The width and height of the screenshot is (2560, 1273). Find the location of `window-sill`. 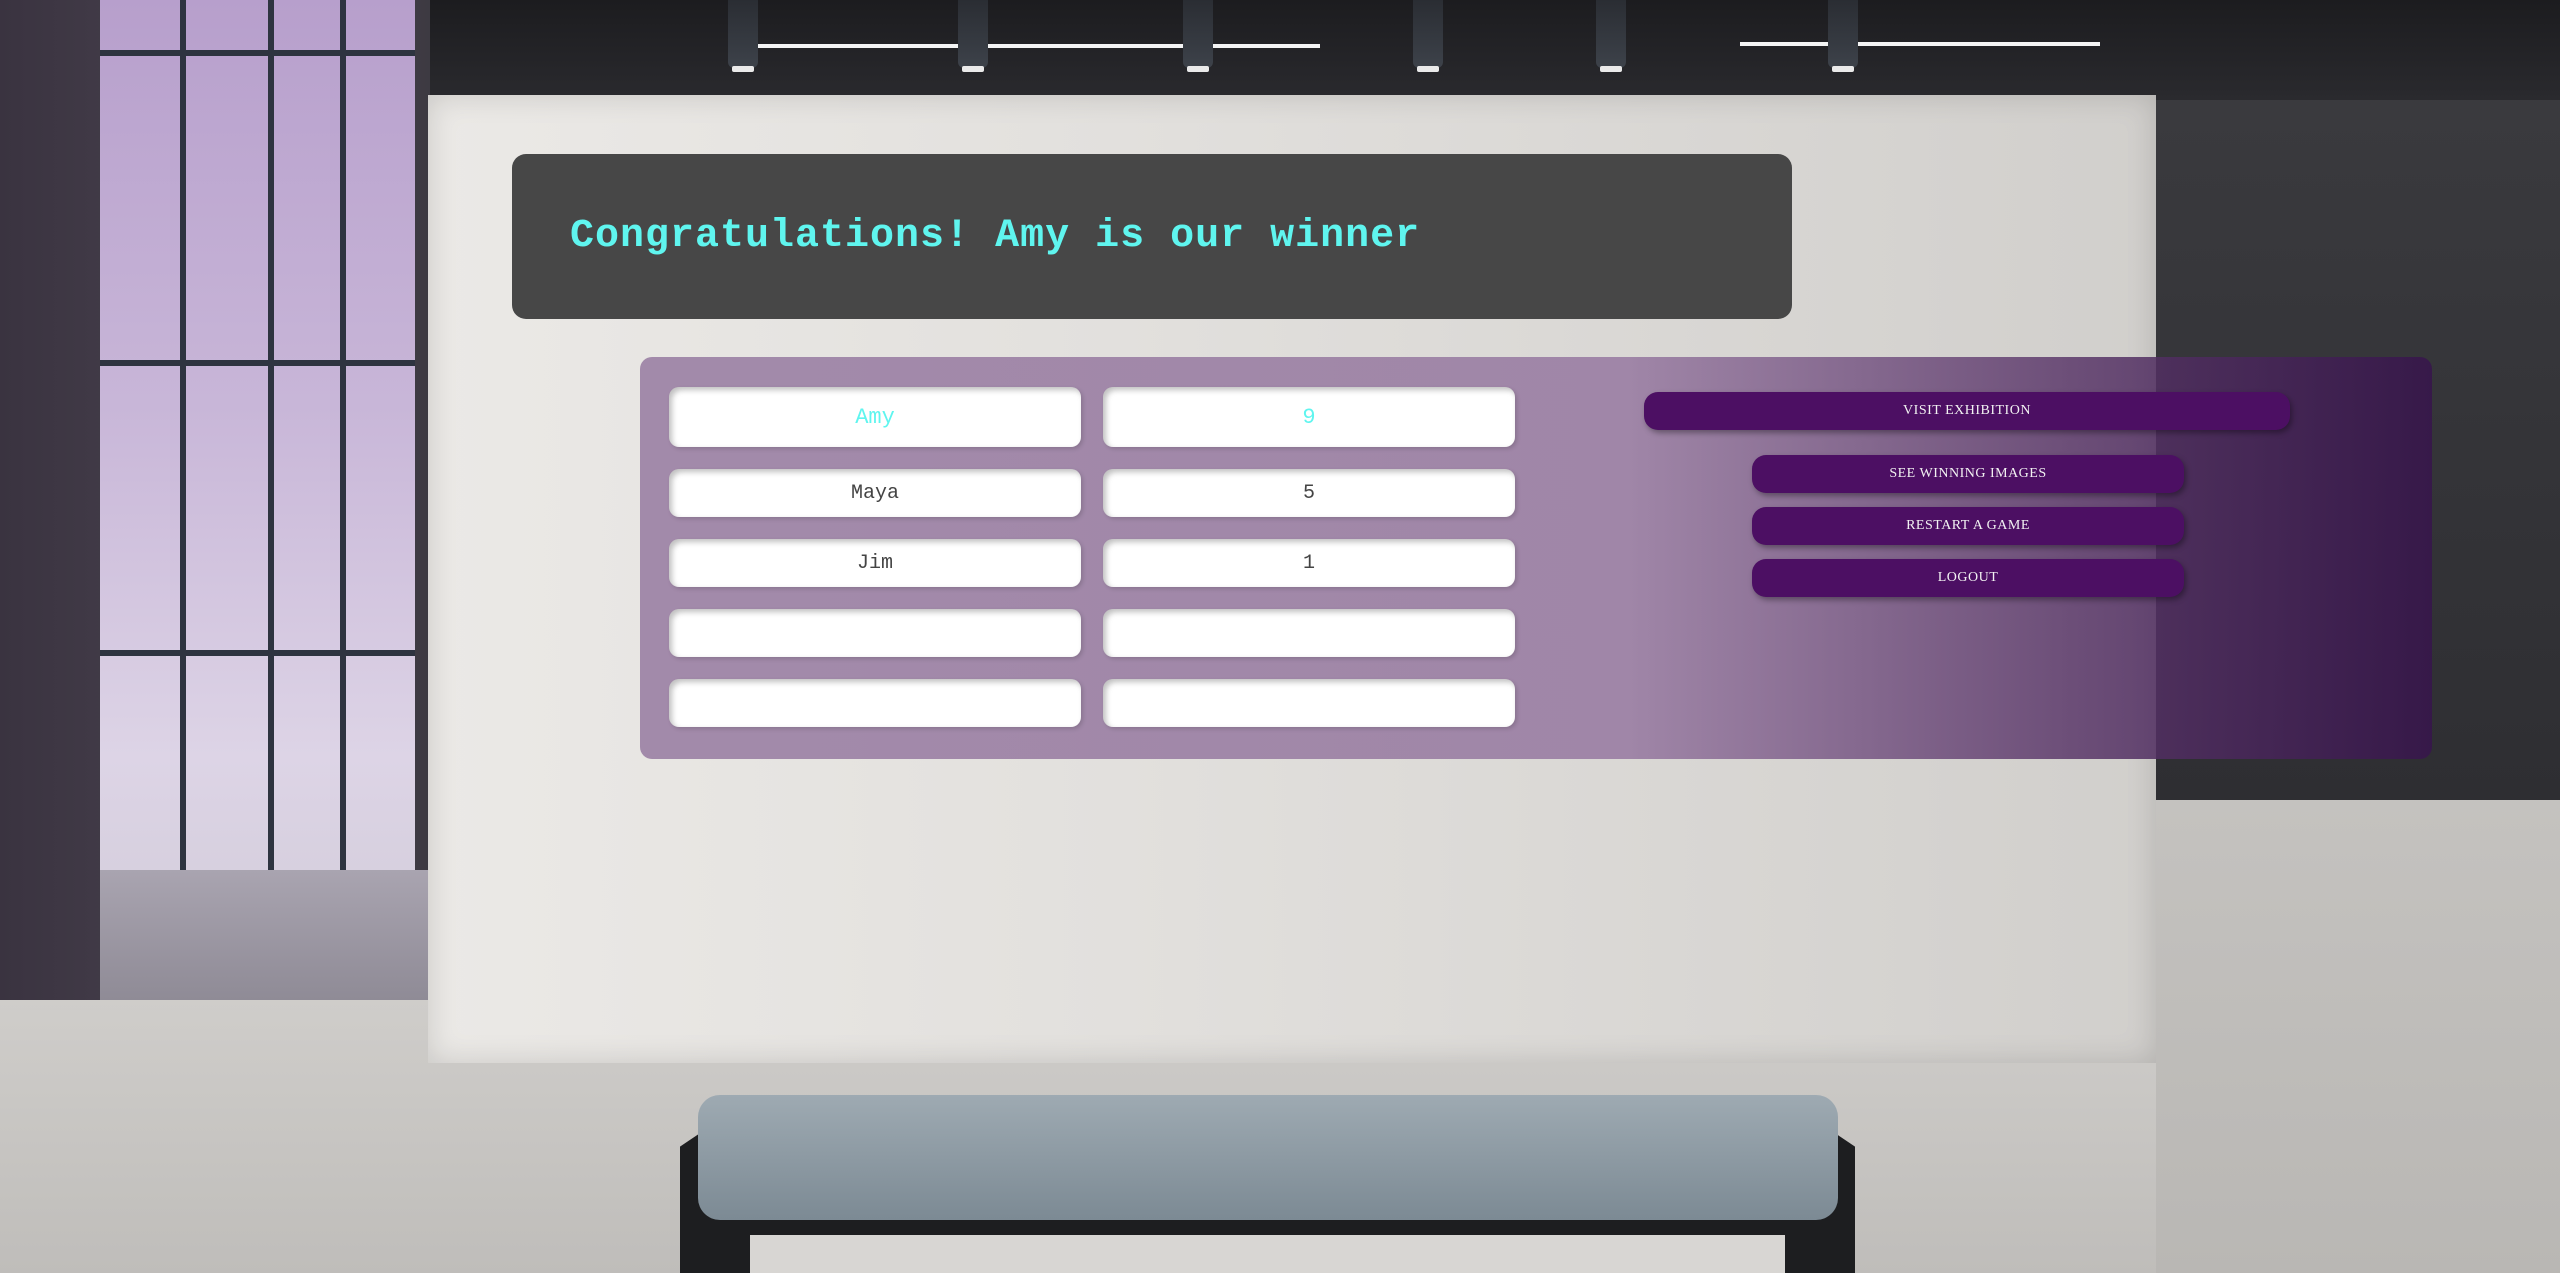

window-sill is located at coordinates (265, 940).